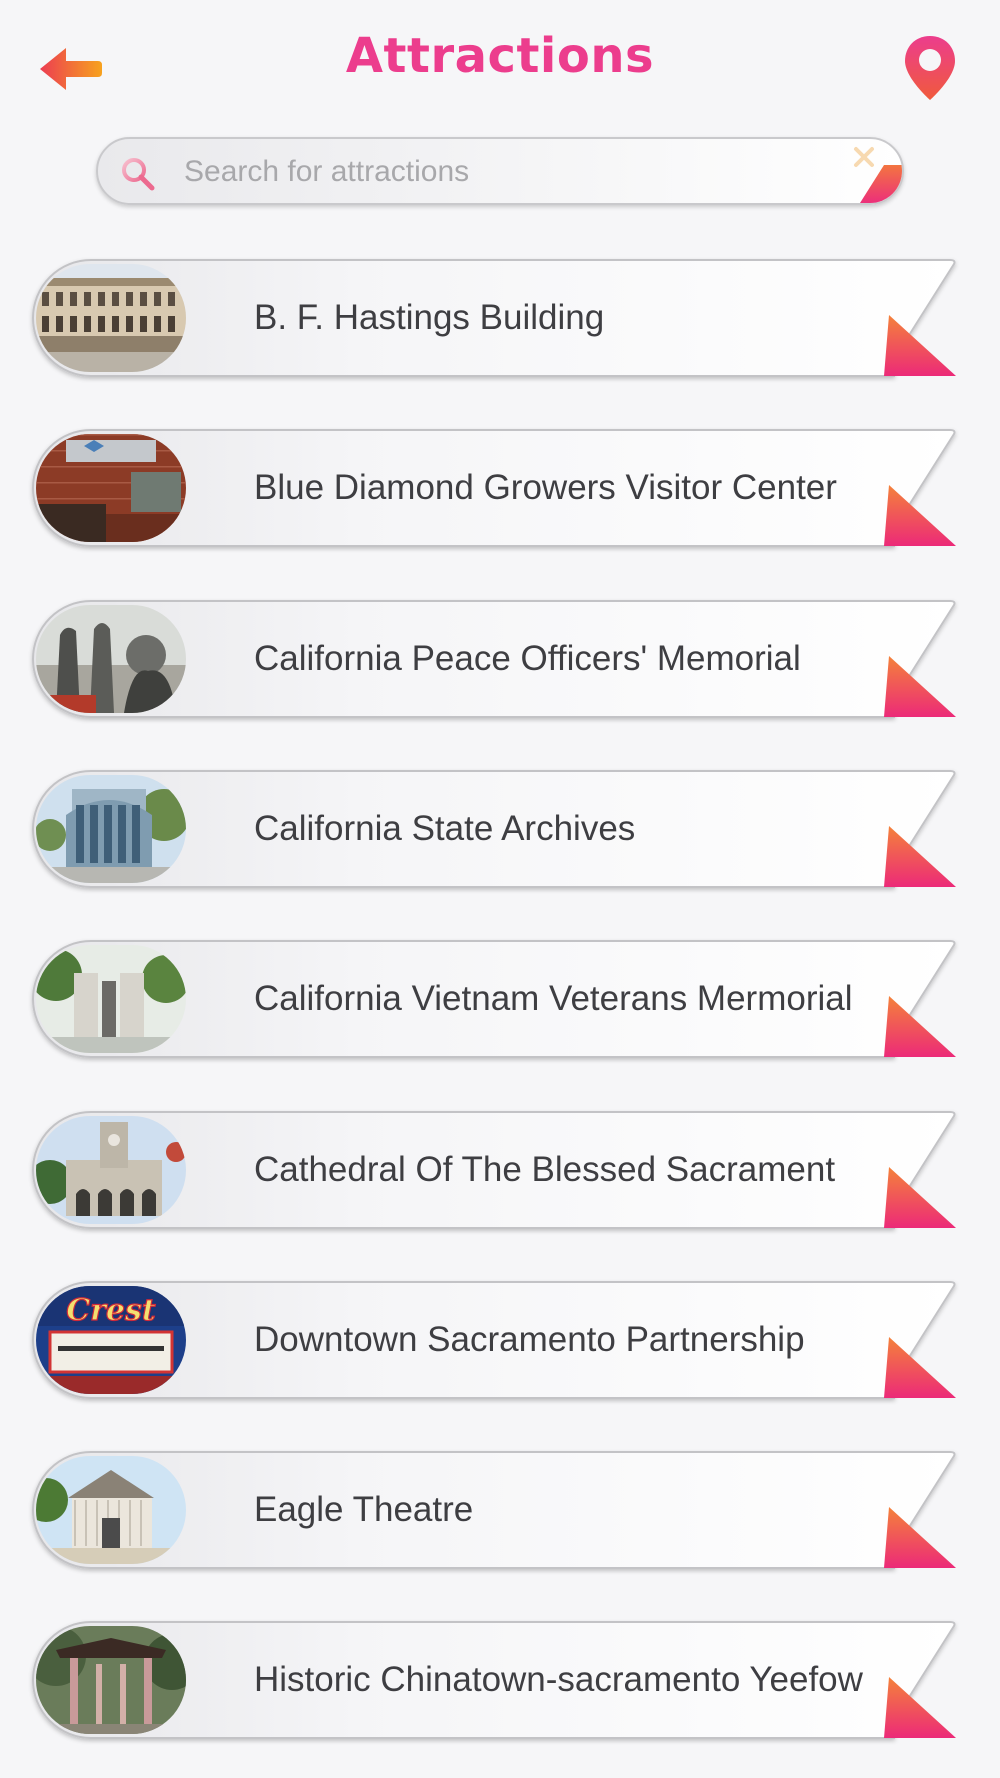 Image resolution: width=1000 pixels, height=1778 pixels. What do you see at coordinates (529, 1339) in the screenshot?
I see `attraction-label: Downtown Sacramento Partnership` at bounding box center [529, 1339].